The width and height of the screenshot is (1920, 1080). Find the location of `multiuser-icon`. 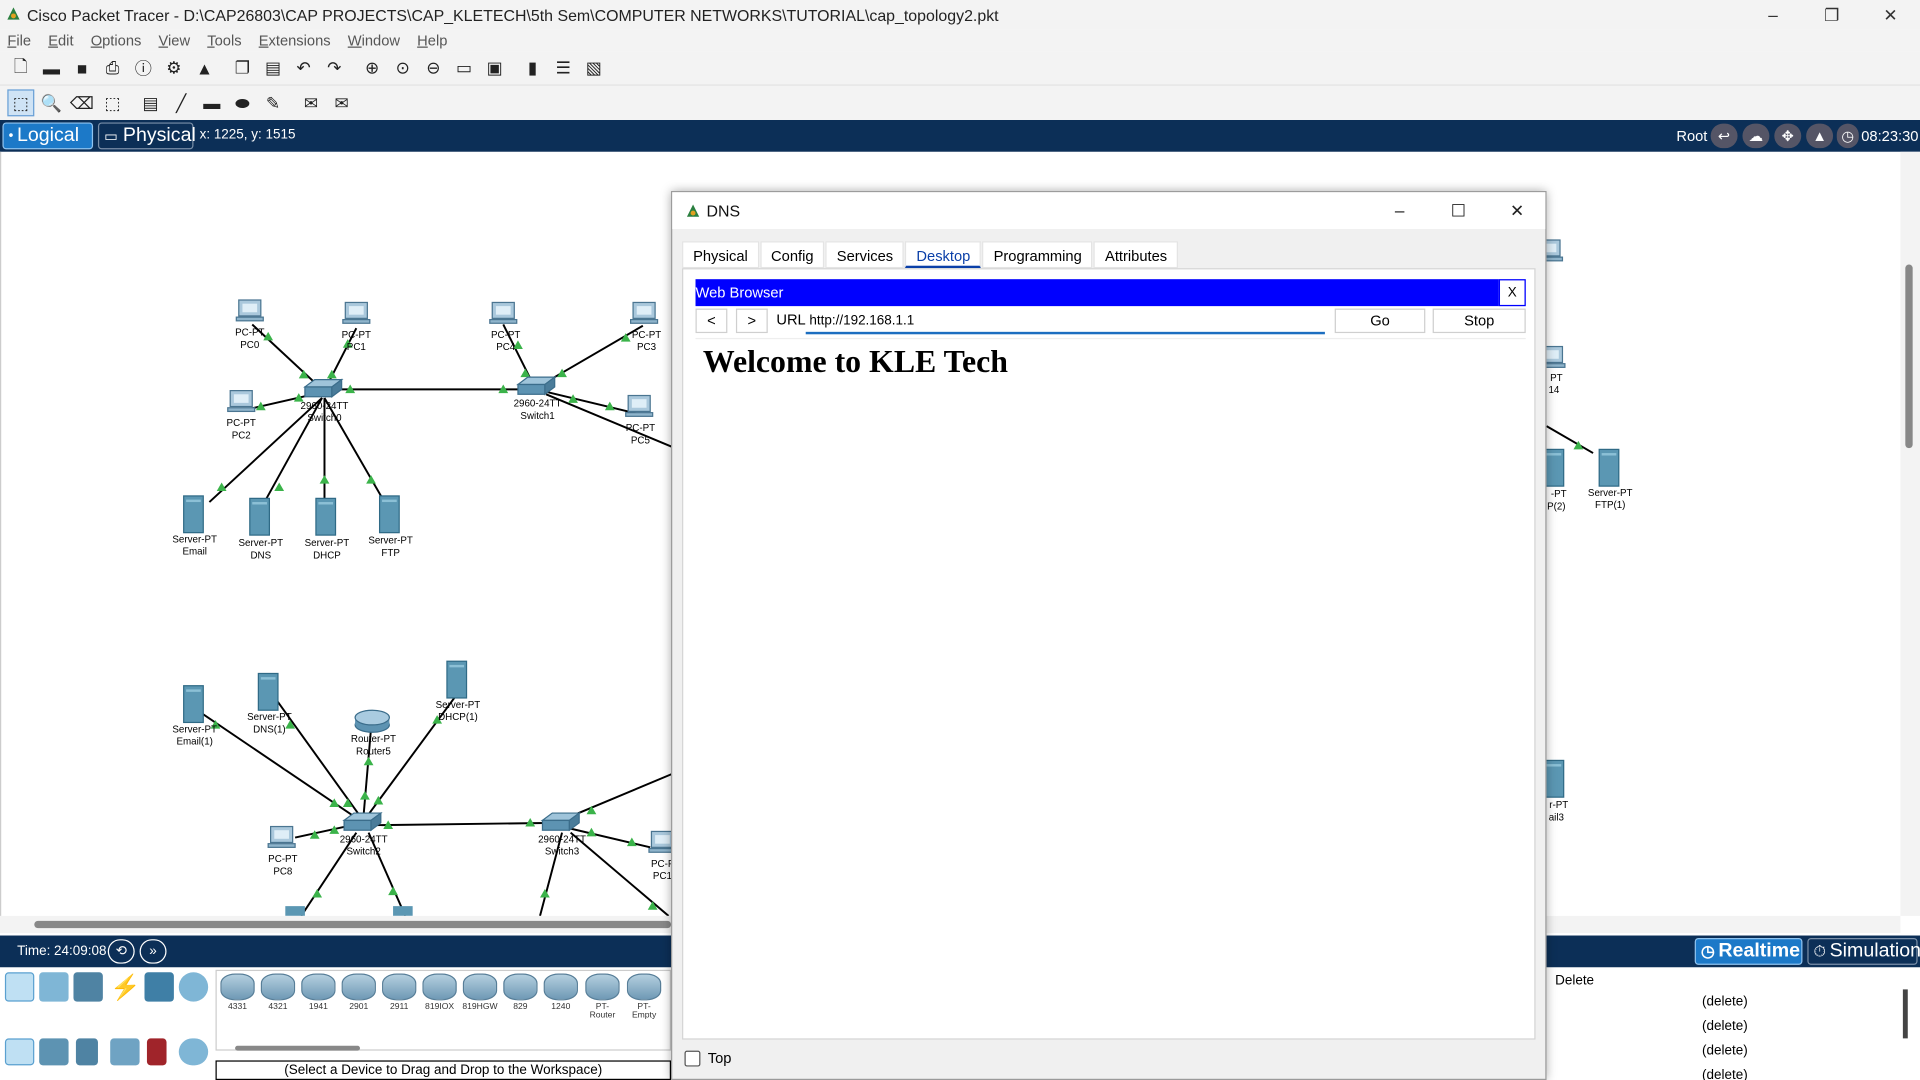

multiuser-icon is located at coordinates (193, 987).